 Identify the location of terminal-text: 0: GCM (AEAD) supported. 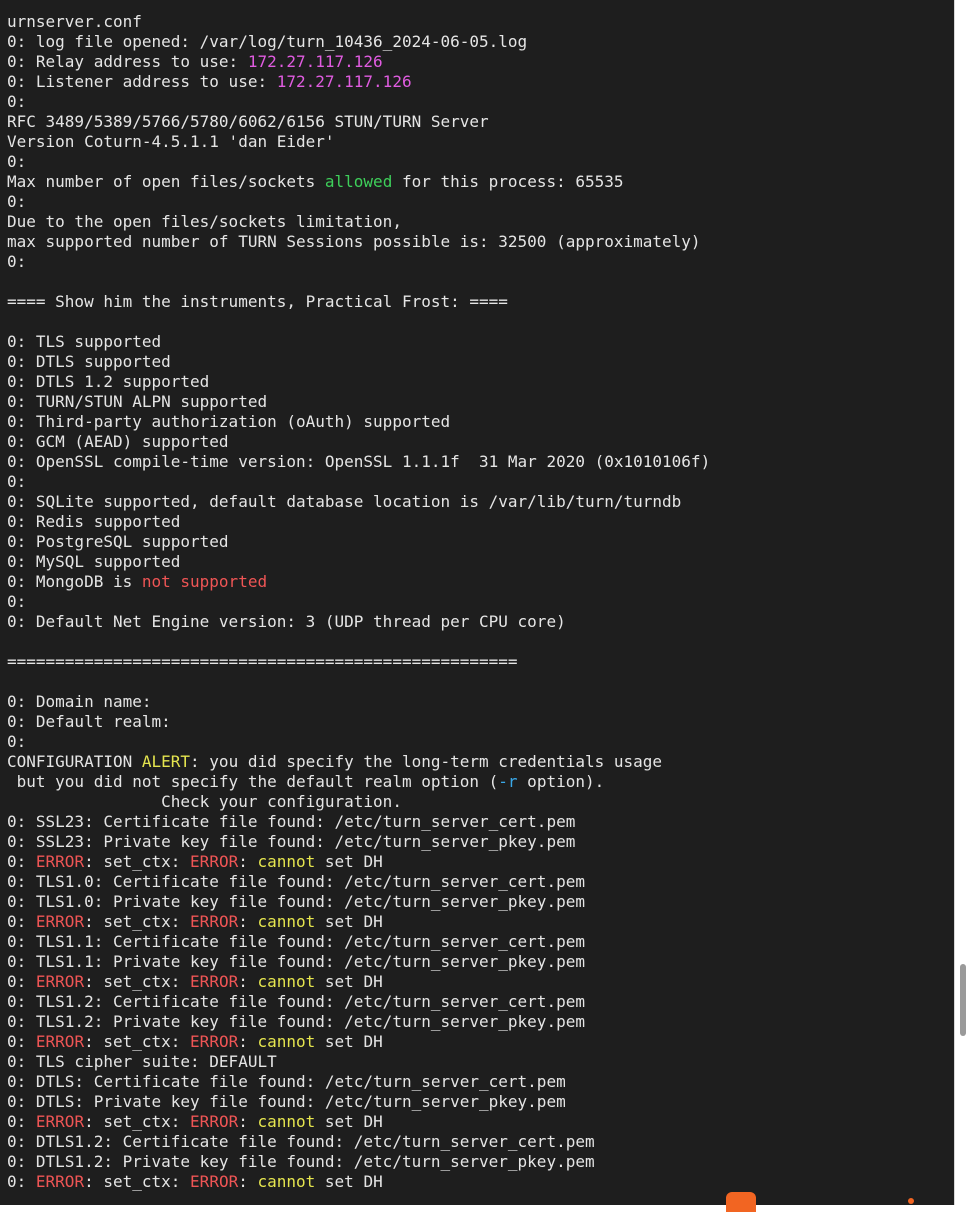
(118, 441).